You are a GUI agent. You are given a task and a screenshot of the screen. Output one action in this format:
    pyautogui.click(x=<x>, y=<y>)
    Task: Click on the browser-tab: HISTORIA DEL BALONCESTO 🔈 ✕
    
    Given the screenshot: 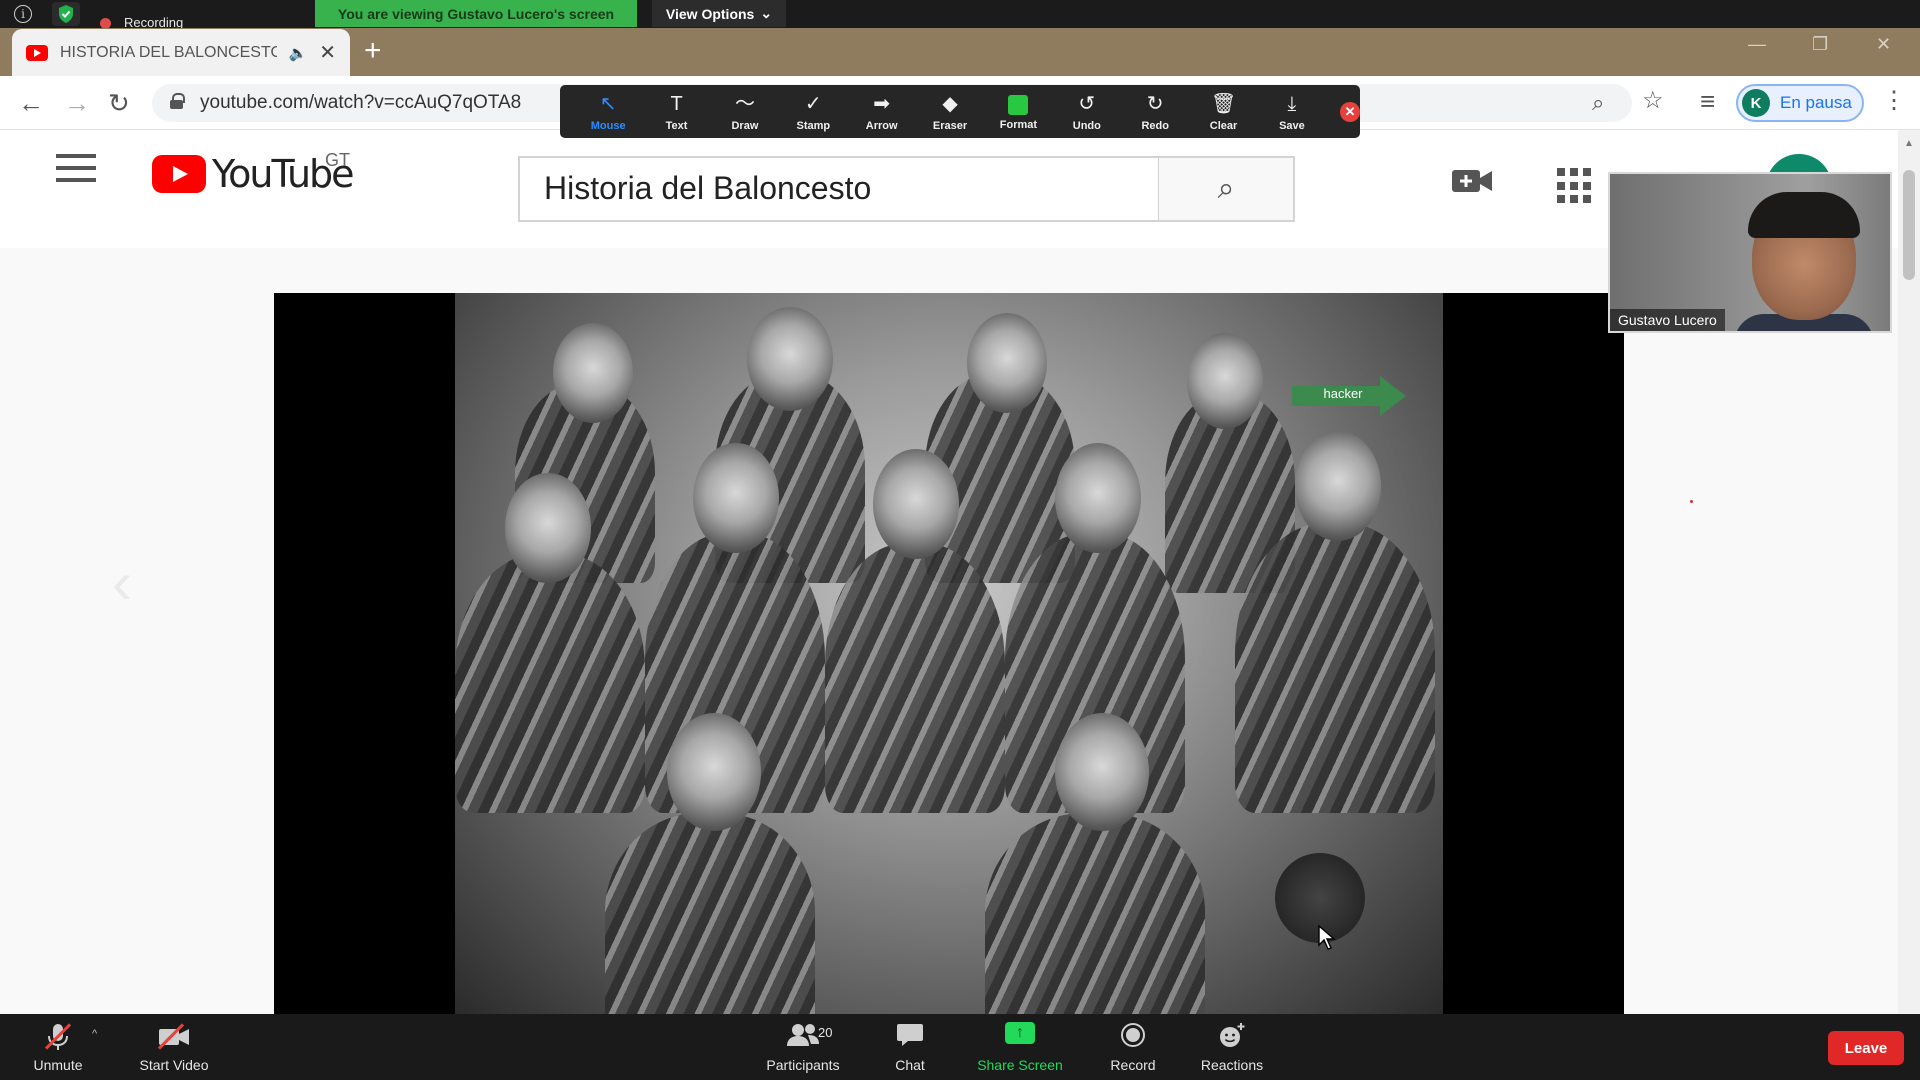 What is the action you would take?
    pyautogui.click(x=181, y=52)
    